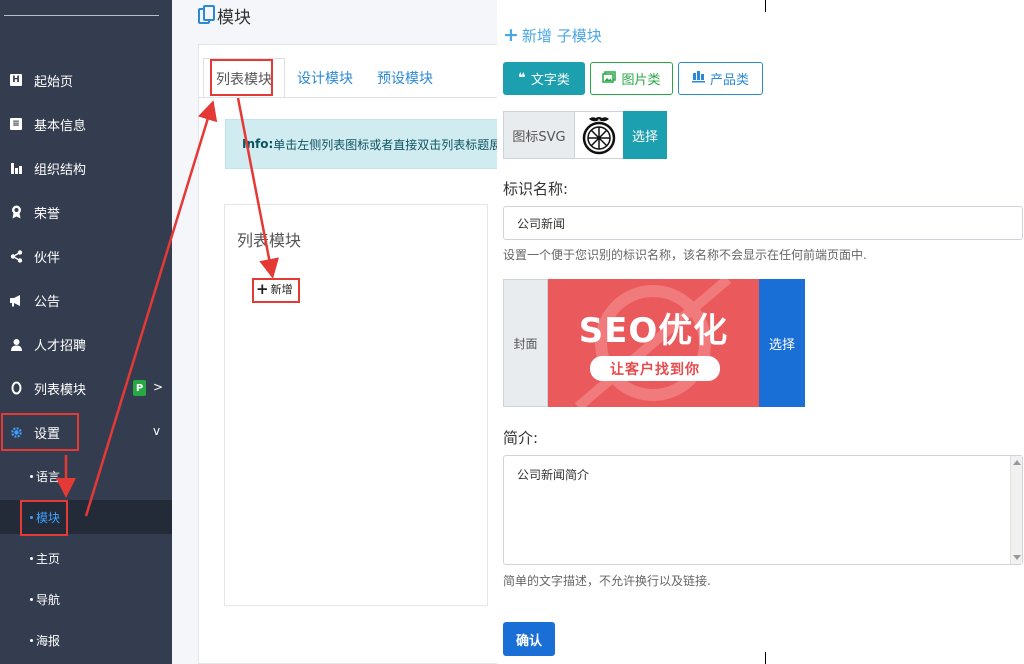 The image size is (1024, 664). Describe the element at coordinates (16, 300) in the screenshot. I see `megaphone-icon` at that location.